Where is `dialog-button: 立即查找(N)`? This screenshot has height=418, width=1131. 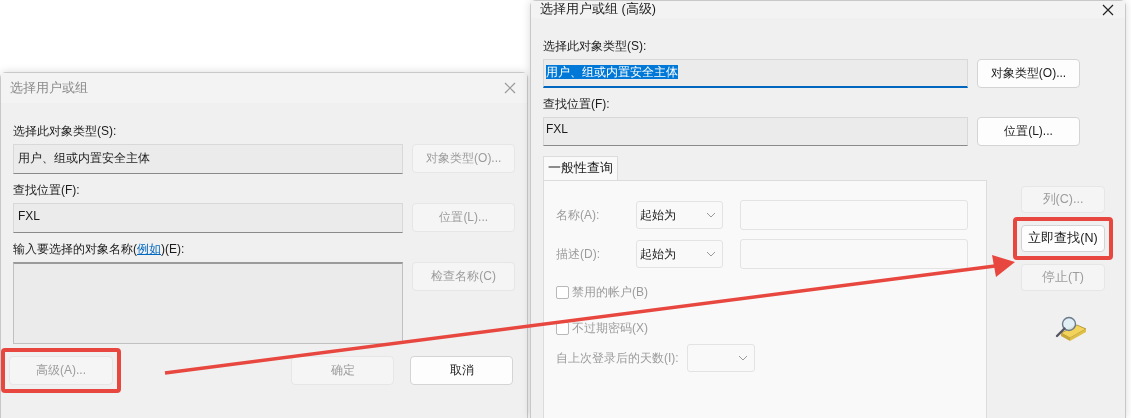 dialog-button: 立即查找(N) is located at coordinates (1063, 238).